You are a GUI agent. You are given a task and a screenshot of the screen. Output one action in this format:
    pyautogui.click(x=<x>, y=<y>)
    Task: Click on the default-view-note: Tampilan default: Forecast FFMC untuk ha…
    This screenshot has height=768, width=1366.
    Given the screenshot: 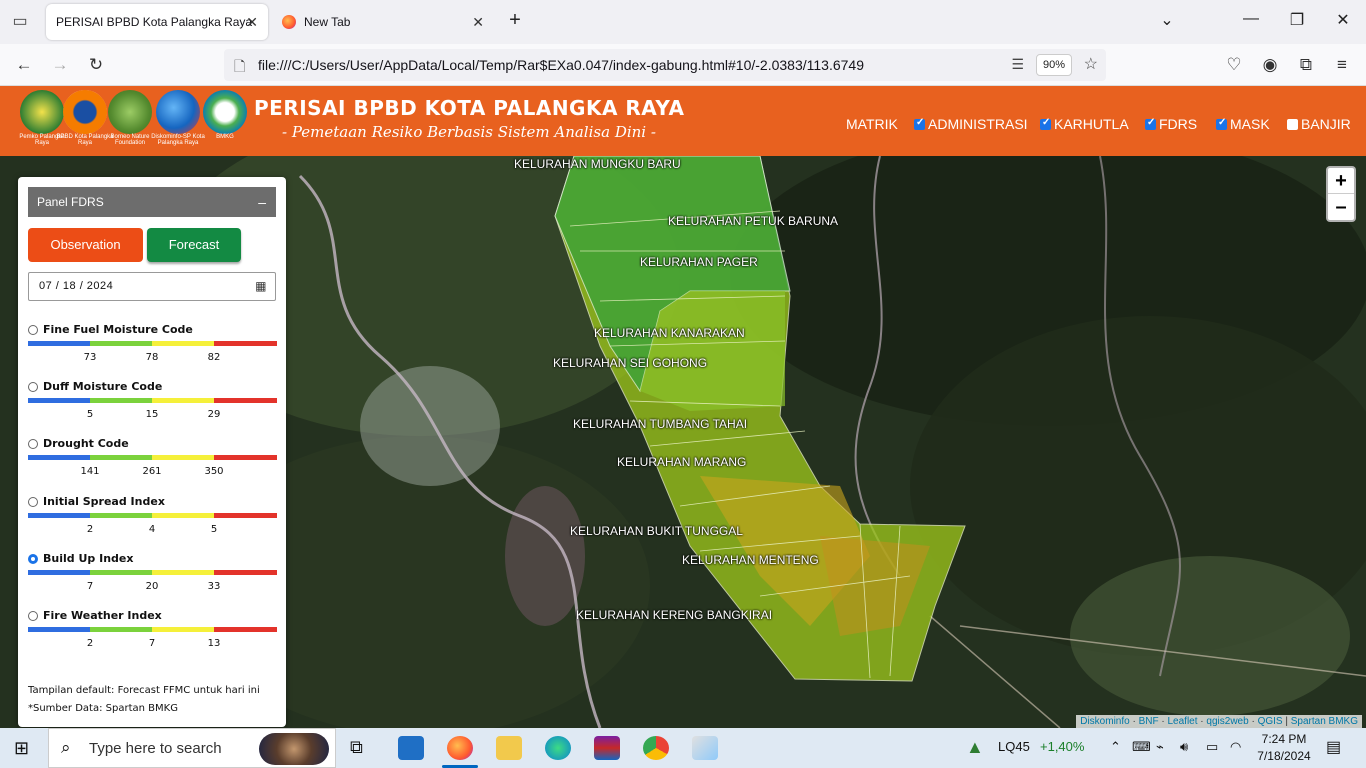 What is the action you would take?
    pyautogui.click(x=144, y=690)
    